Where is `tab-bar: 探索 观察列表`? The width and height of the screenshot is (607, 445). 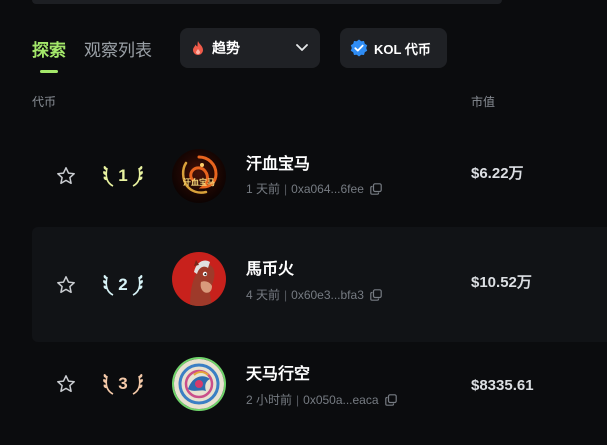
tab-bar: 探索 观察列表 is located at coordinates (101, 50).